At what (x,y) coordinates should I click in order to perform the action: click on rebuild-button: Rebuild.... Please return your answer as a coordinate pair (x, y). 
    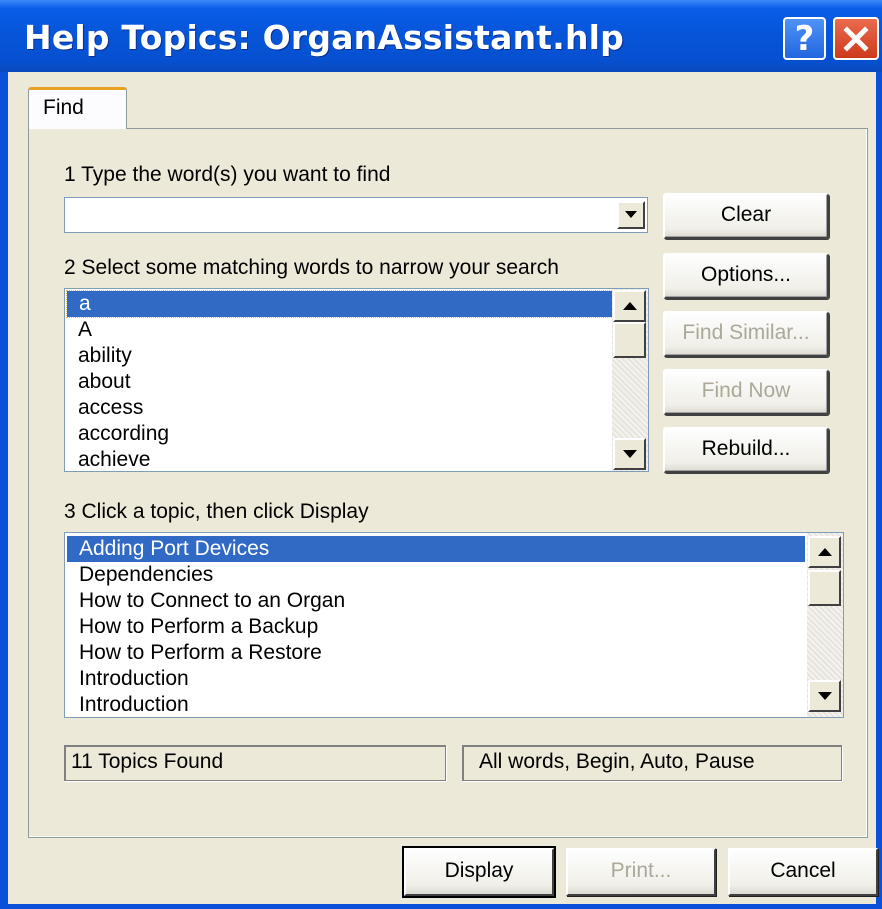
    Looking at the image, I should click on (746, 450).